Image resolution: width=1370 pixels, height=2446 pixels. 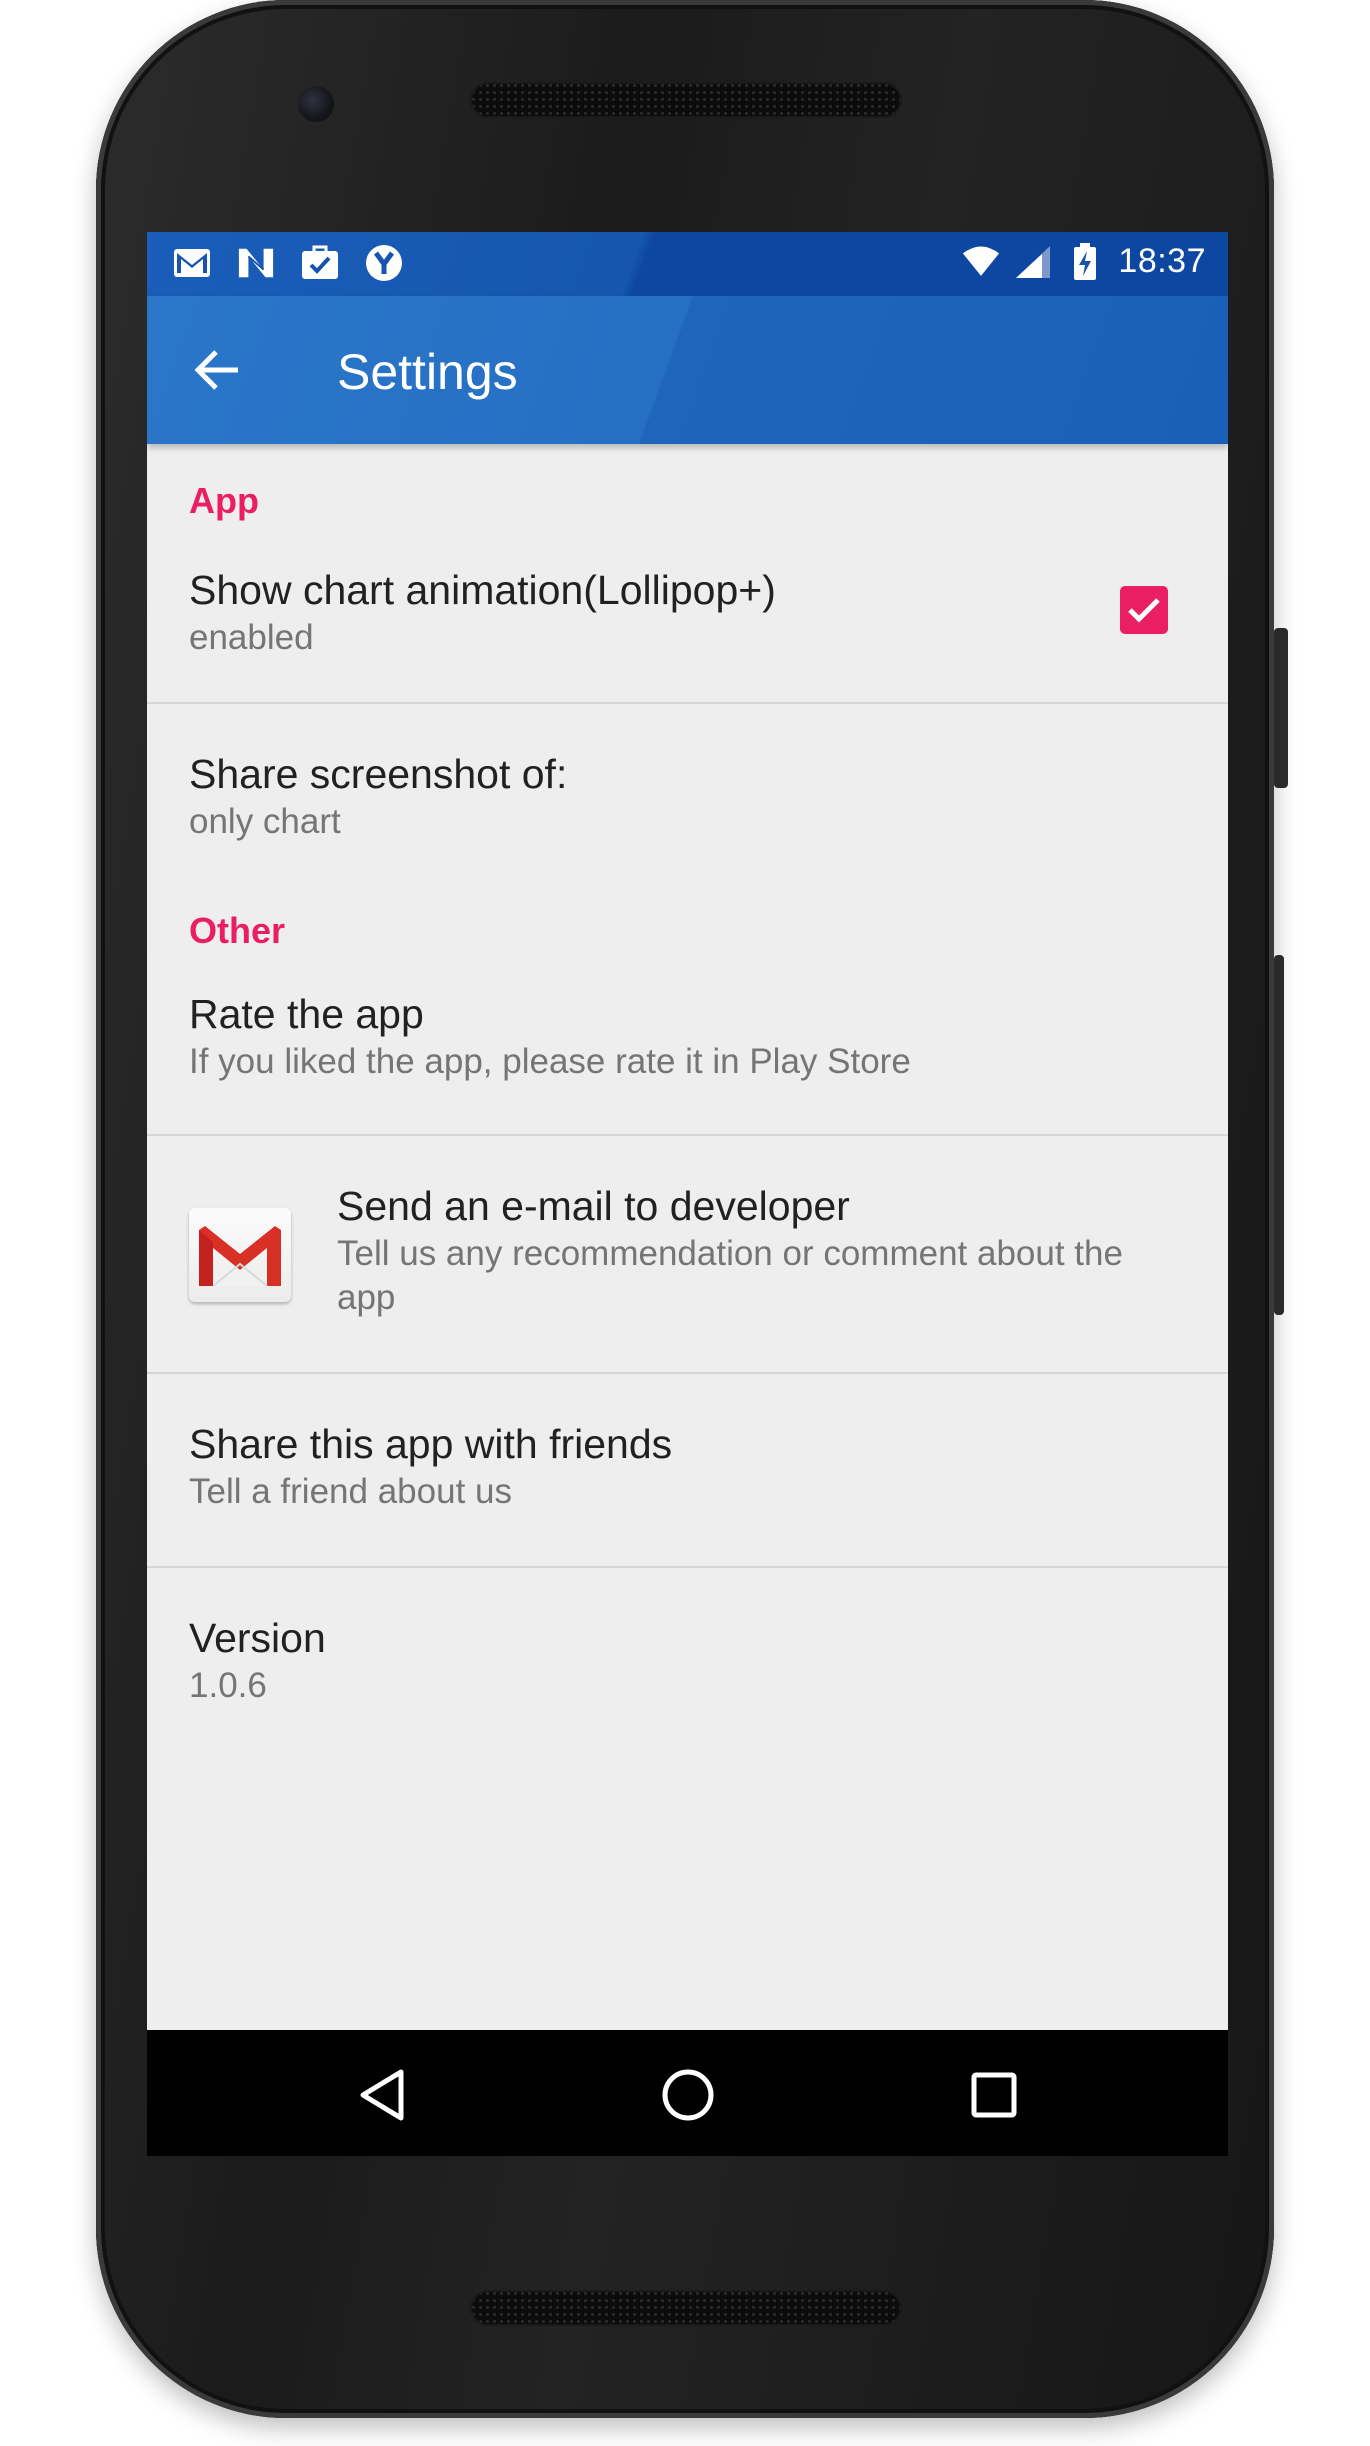 I want to click on battery-charging-icon, so click(x=1085, y=261).